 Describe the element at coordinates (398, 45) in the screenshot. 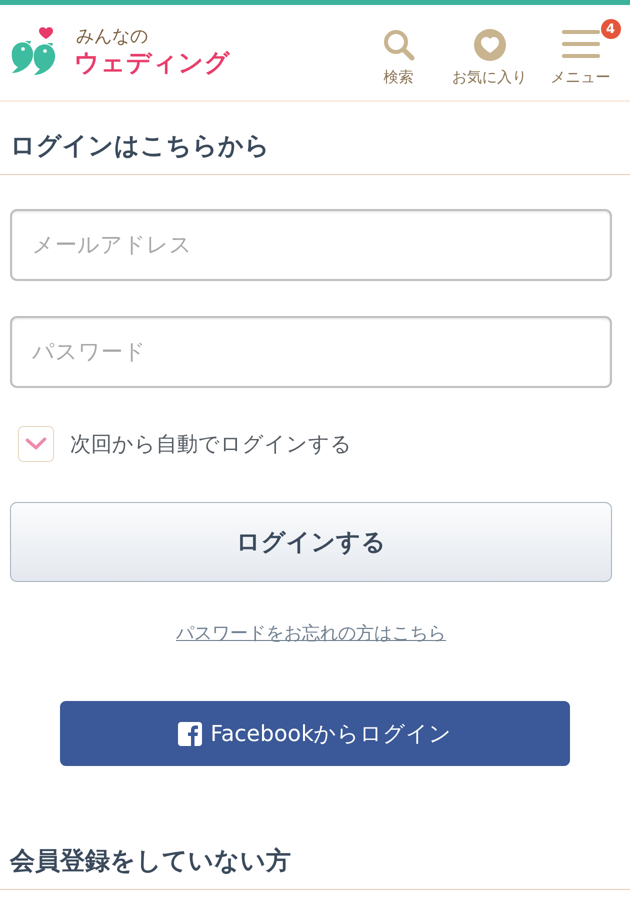

I see `search-icon` at that location.